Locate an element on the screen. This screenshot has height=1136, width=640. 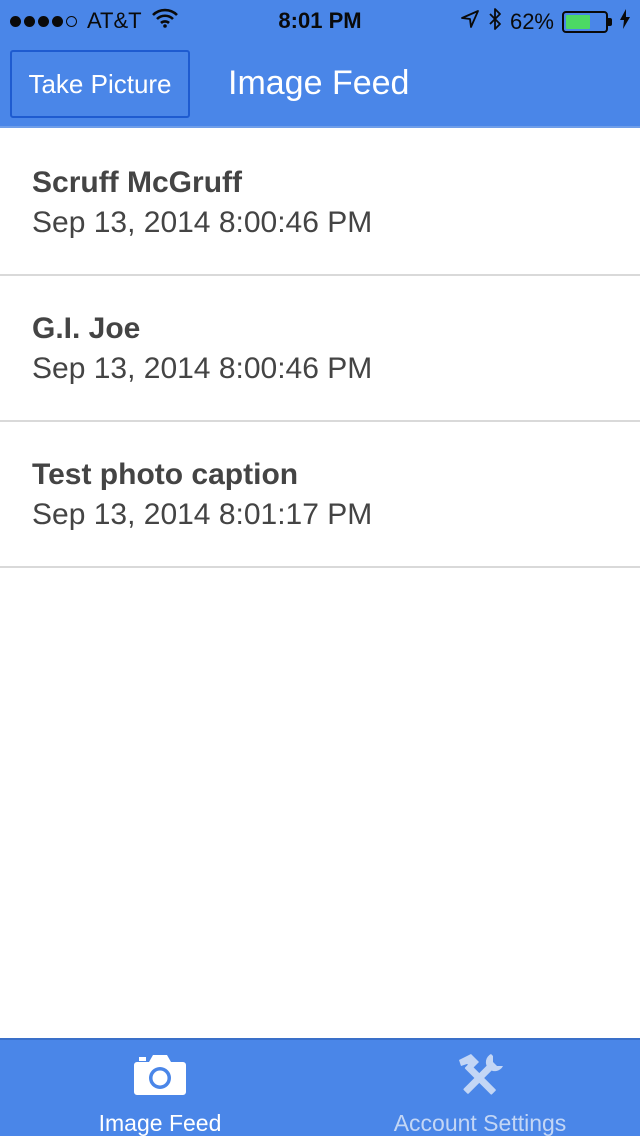
tab-image-feed: Image Feed is located at coordinates (160, 1088).